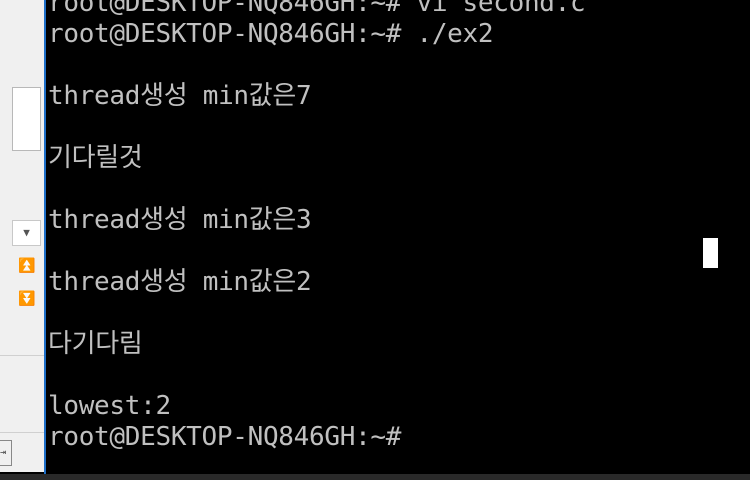 The image size is (750, 480). Describe the element at coordinates (109, 406) in the screenshot. I see `terminal-line: lowest:2` at that location.